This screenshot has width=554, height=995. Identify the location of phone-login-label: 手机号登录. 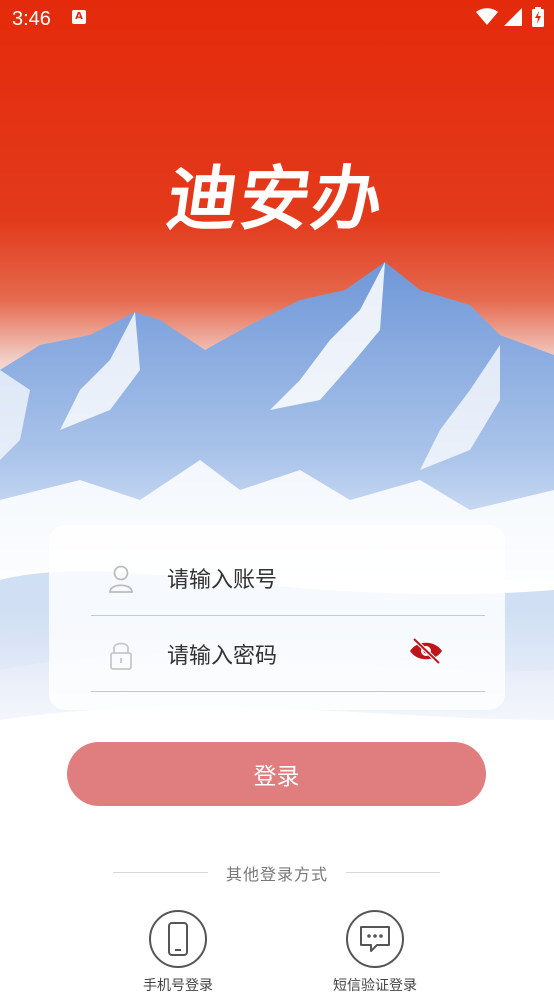
(178, 986).